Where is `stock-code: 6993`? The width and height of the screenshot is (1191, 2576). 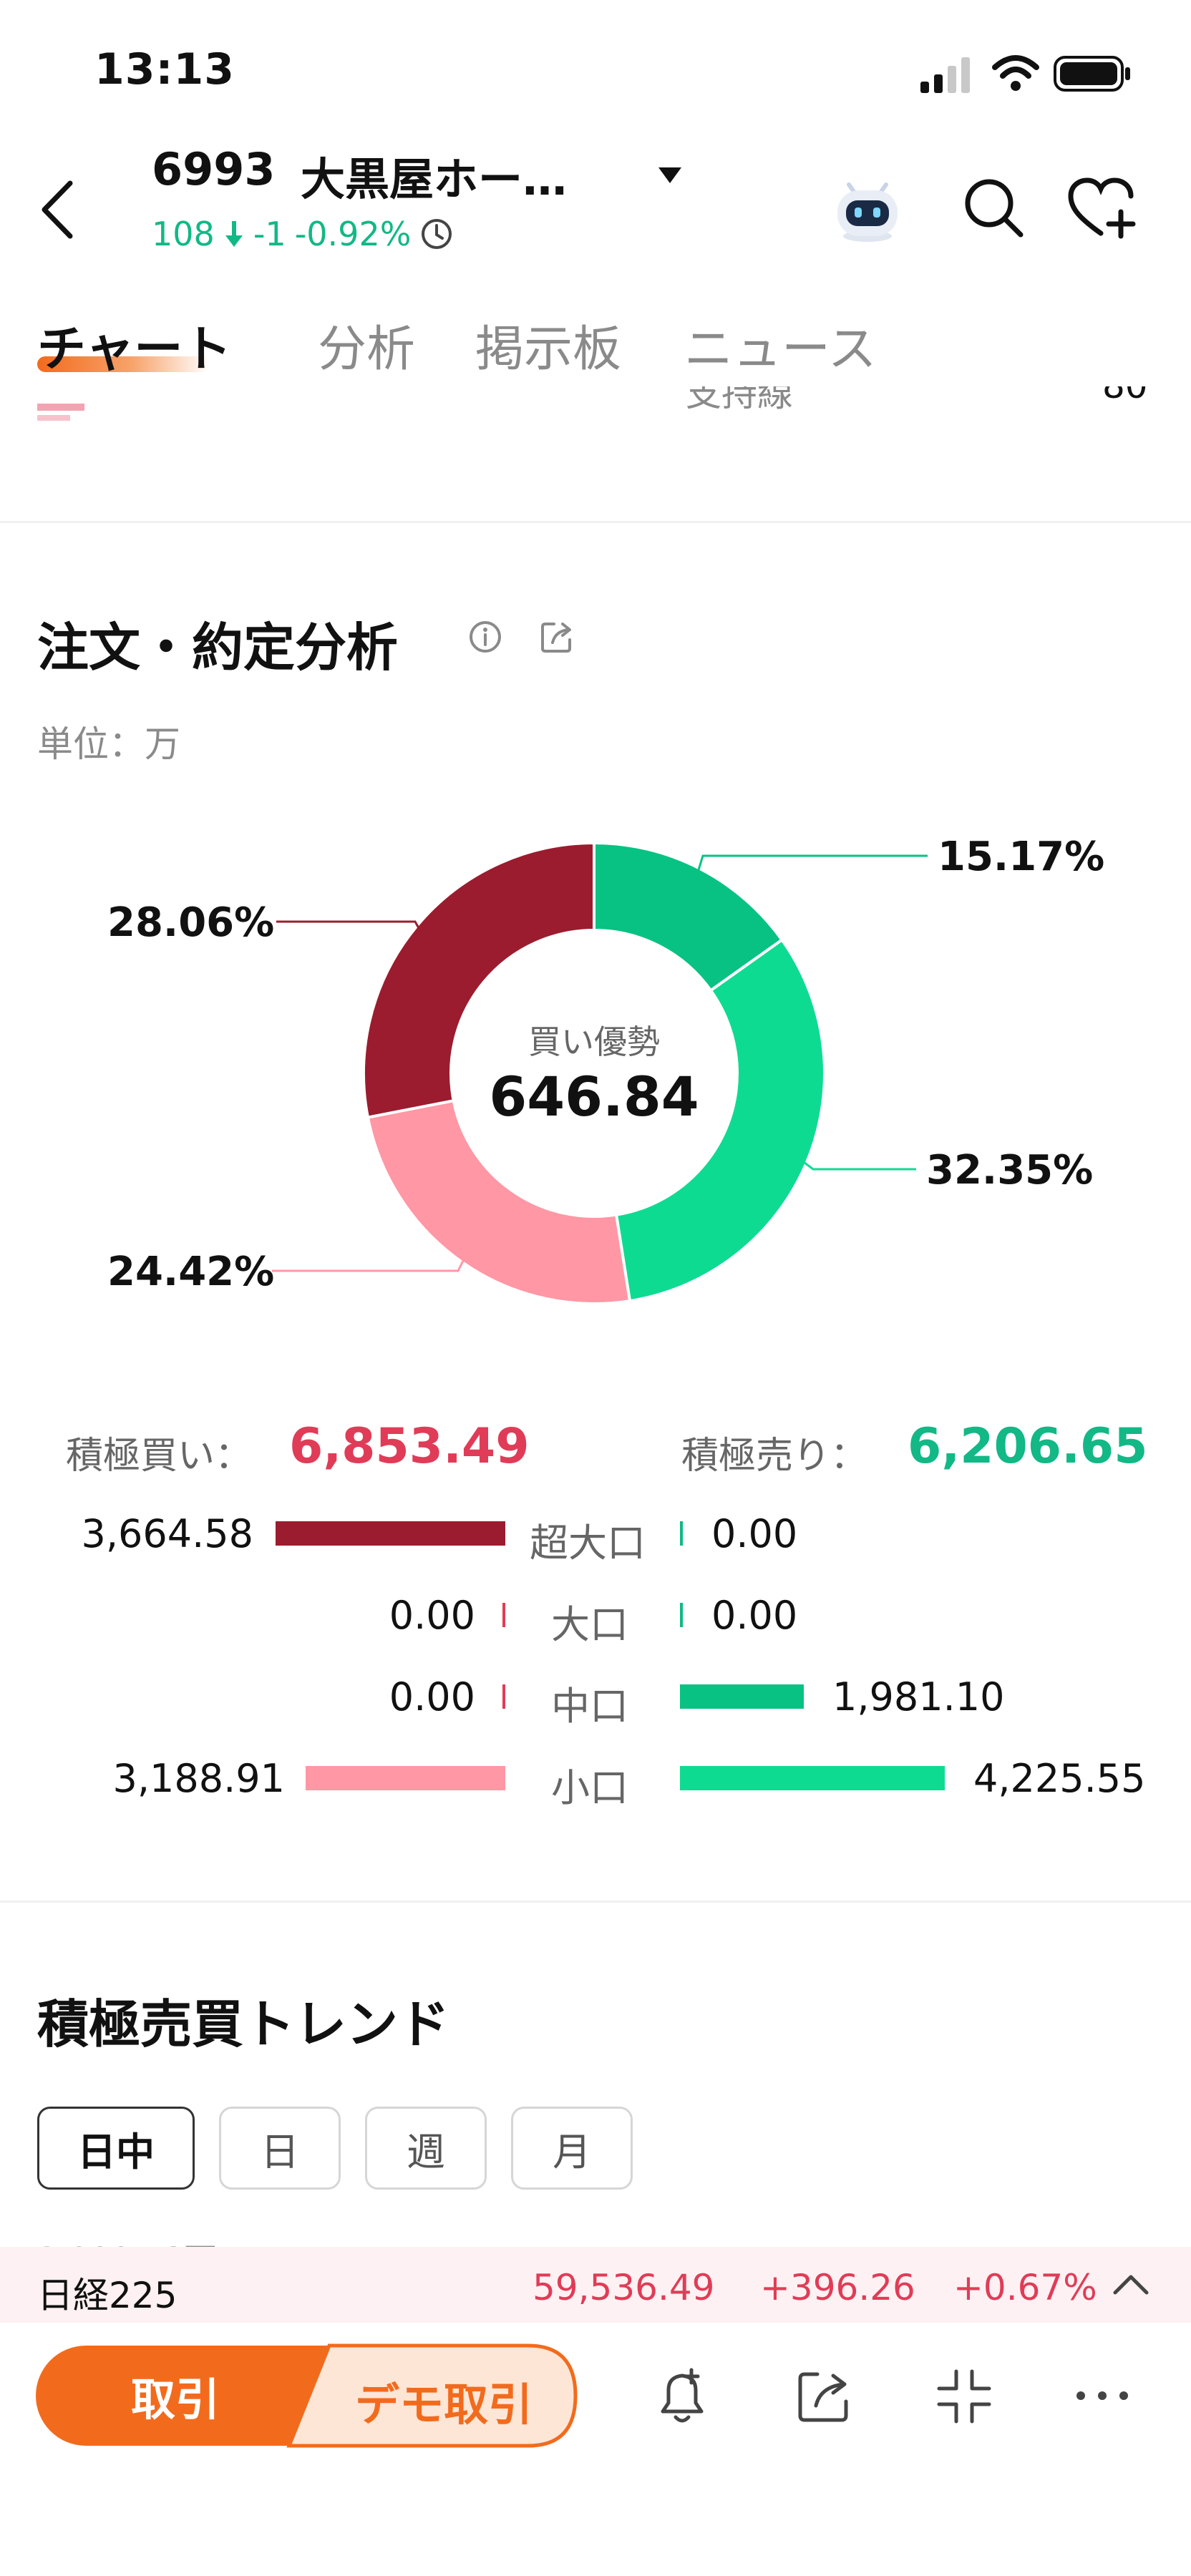
stock-code: 6993 is located at coordinates (214, 169).